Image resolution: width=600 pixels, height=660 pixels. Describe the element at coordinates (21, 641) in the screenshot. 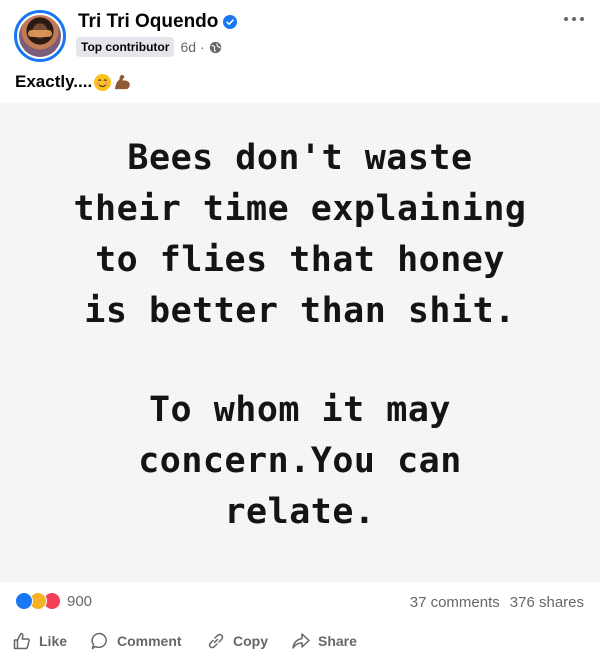

I see `thumbs-up-icon` at that location.